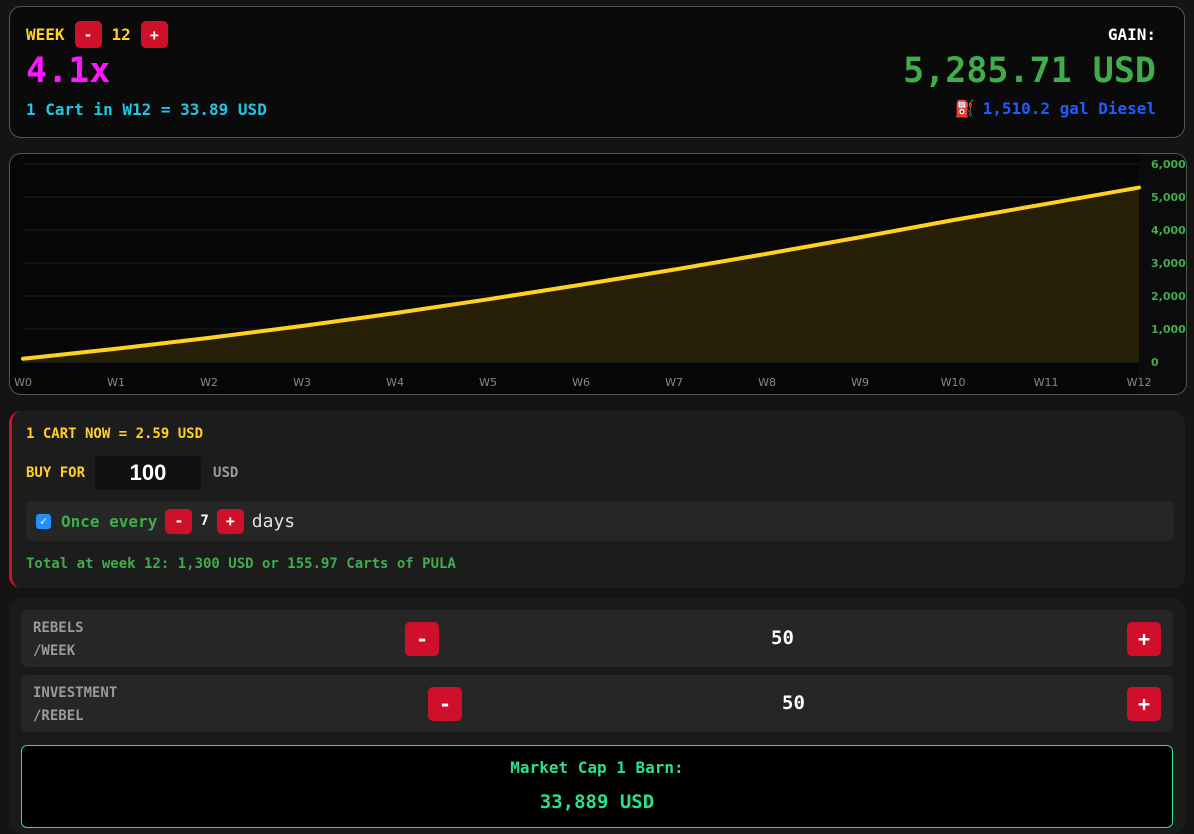 The width and height of the screenshot is (1194, 834). I want to click on x-tick-label: W10, so click(953, 382).